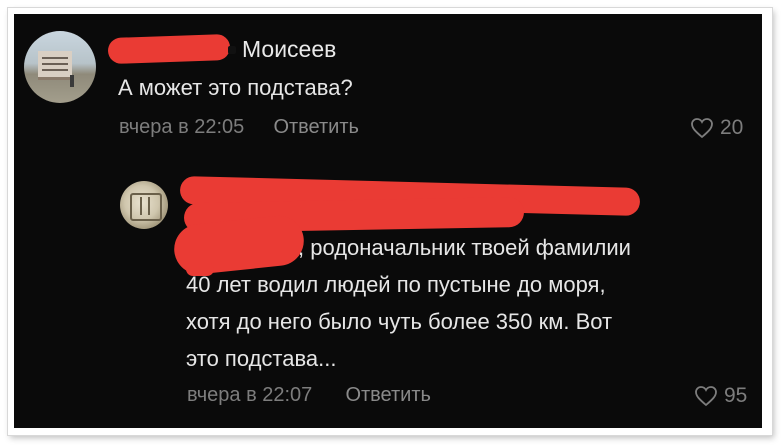 The image size is (782, 445). Describe the element at coordinates (169, 49) in the screenshot. I see `redaction-mark` at that location.